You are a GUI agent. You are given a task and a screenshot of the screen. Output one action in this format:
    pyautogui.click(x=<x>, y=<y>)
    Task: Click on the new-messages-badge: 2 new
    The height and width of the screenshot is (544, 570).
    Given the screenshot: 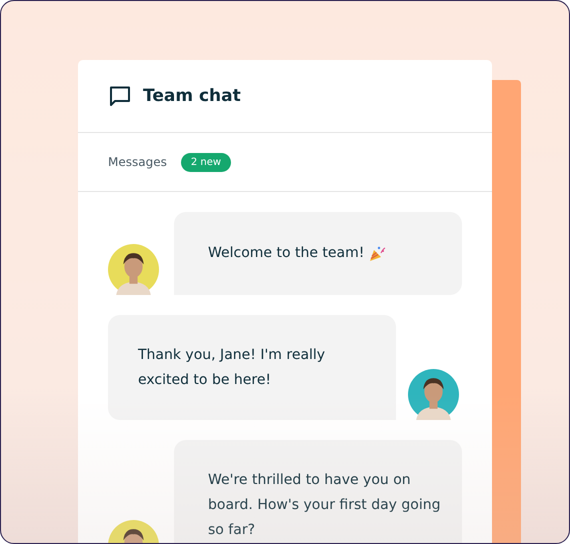 What is the action you would take?
    pyautogui.click(x=206, y=162)
    